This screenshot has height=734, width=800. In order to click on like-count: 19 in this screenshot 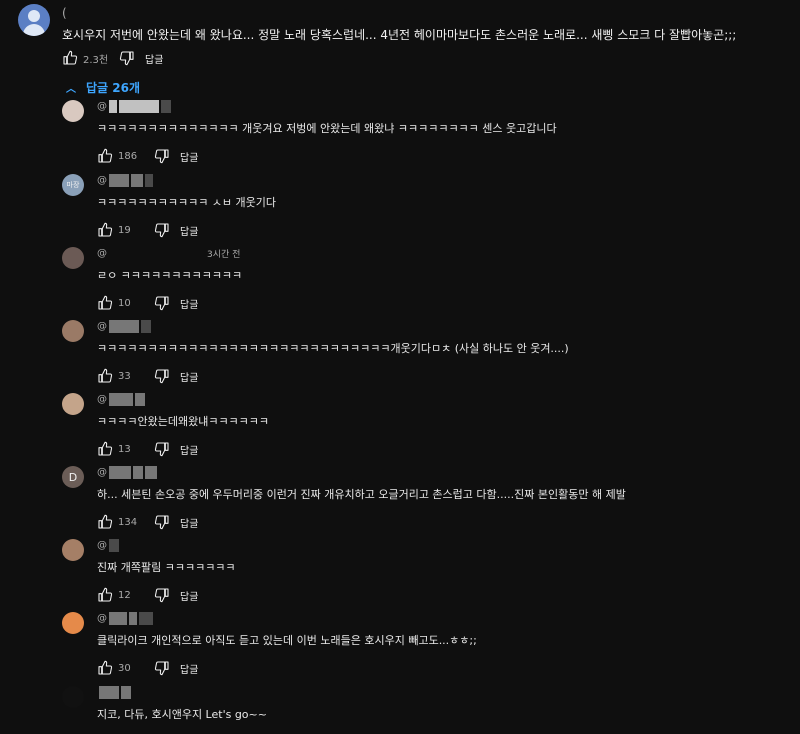, I will do `click(124, 230)`.